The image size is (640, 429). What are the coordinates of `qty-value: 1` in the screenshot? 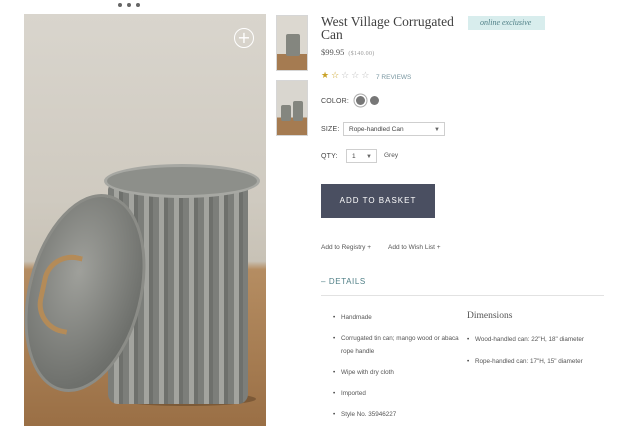 It's located at (354, 156).